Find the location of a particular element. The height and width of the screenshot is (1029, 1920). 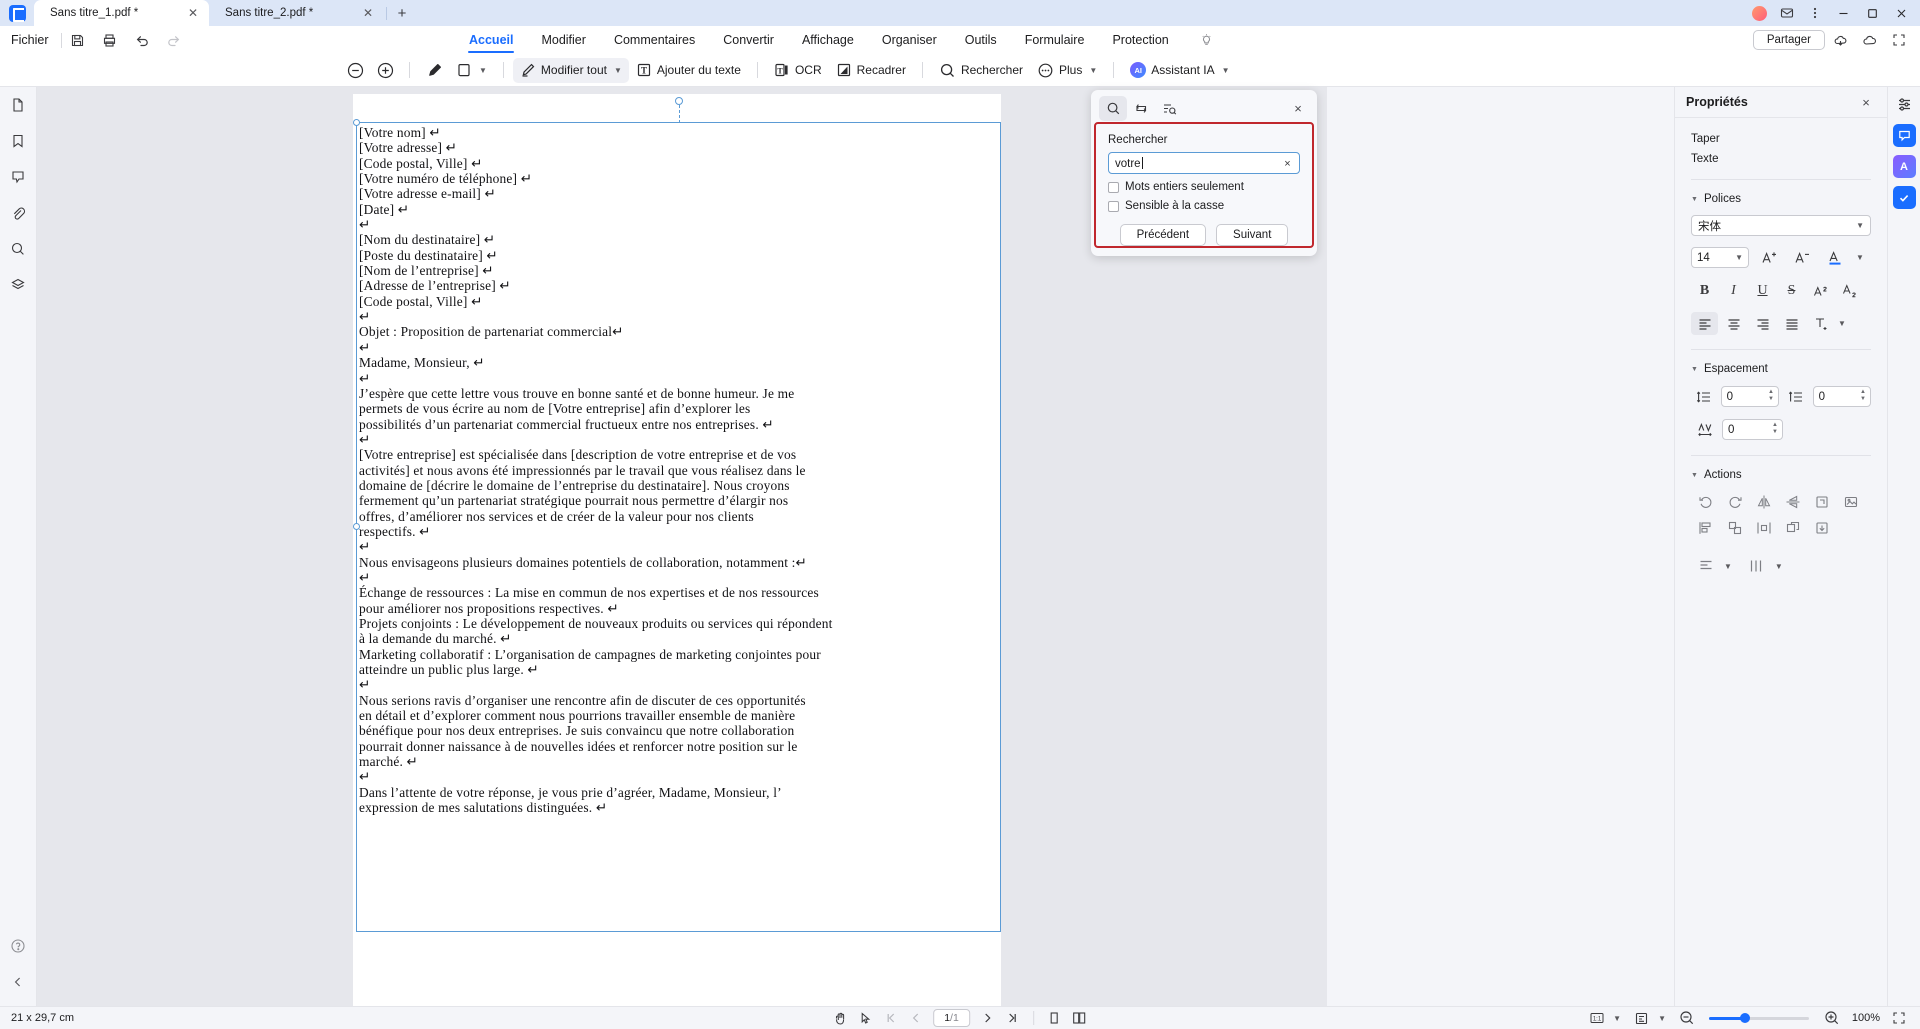

page-number-field: 1/1 is located at coordinates (951, 1018).